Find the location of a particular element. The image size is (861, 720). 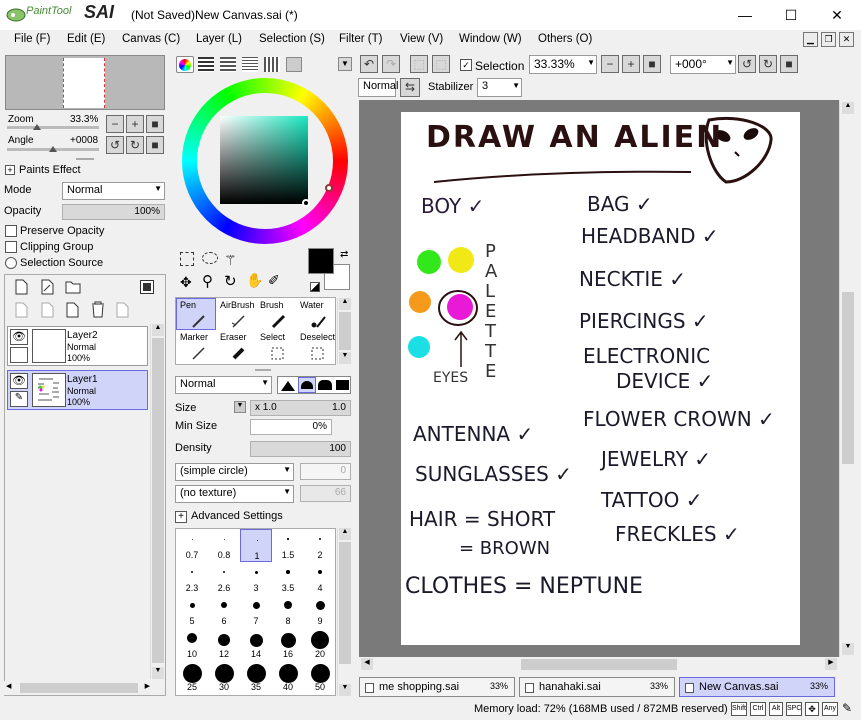

menu-edit: Edit (E) is located at coordinates (86, 39).